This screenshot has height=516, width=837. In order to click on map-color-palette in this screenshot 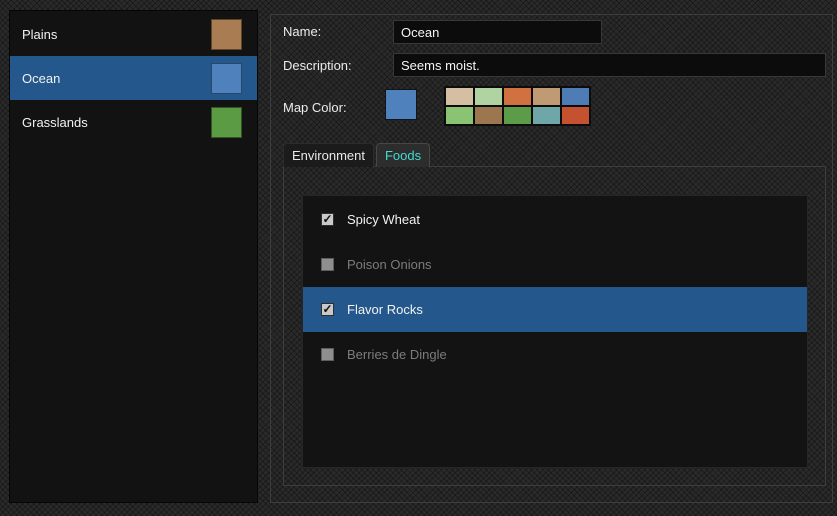, I will do `click(517, 106)`.